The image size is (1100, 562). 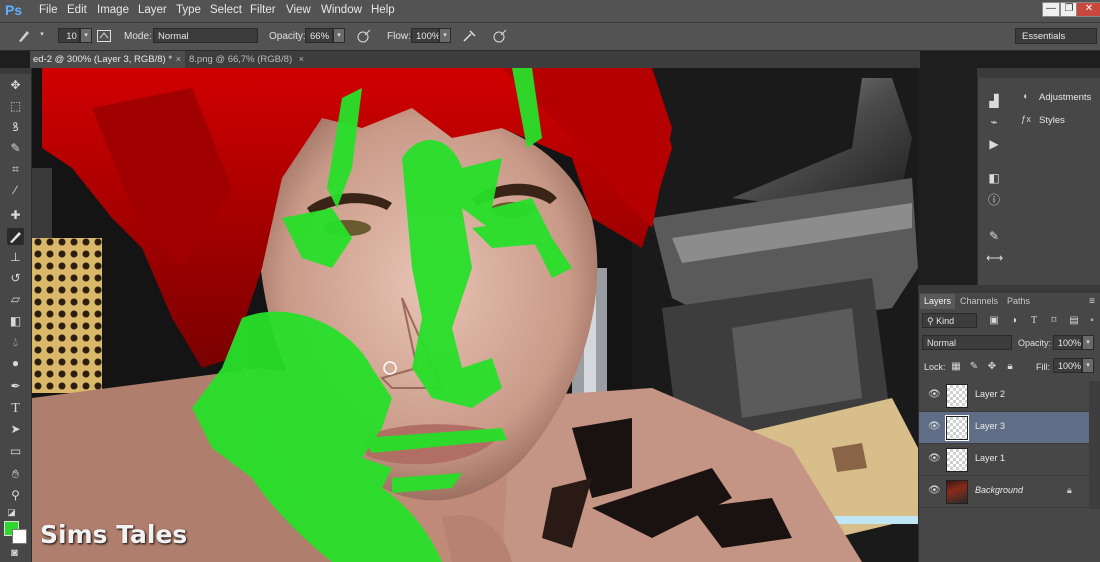 I want to click on pressure-opacity-icon, so click(x=364, y=36).